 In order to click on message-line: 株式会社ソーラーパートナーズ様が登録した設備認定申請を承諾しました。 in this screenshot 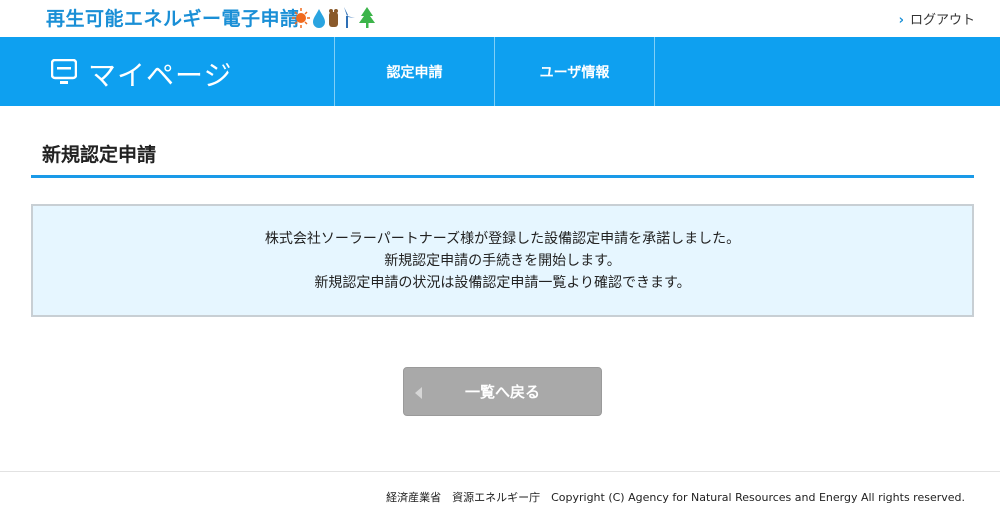, I will do `click(502, 238)`.